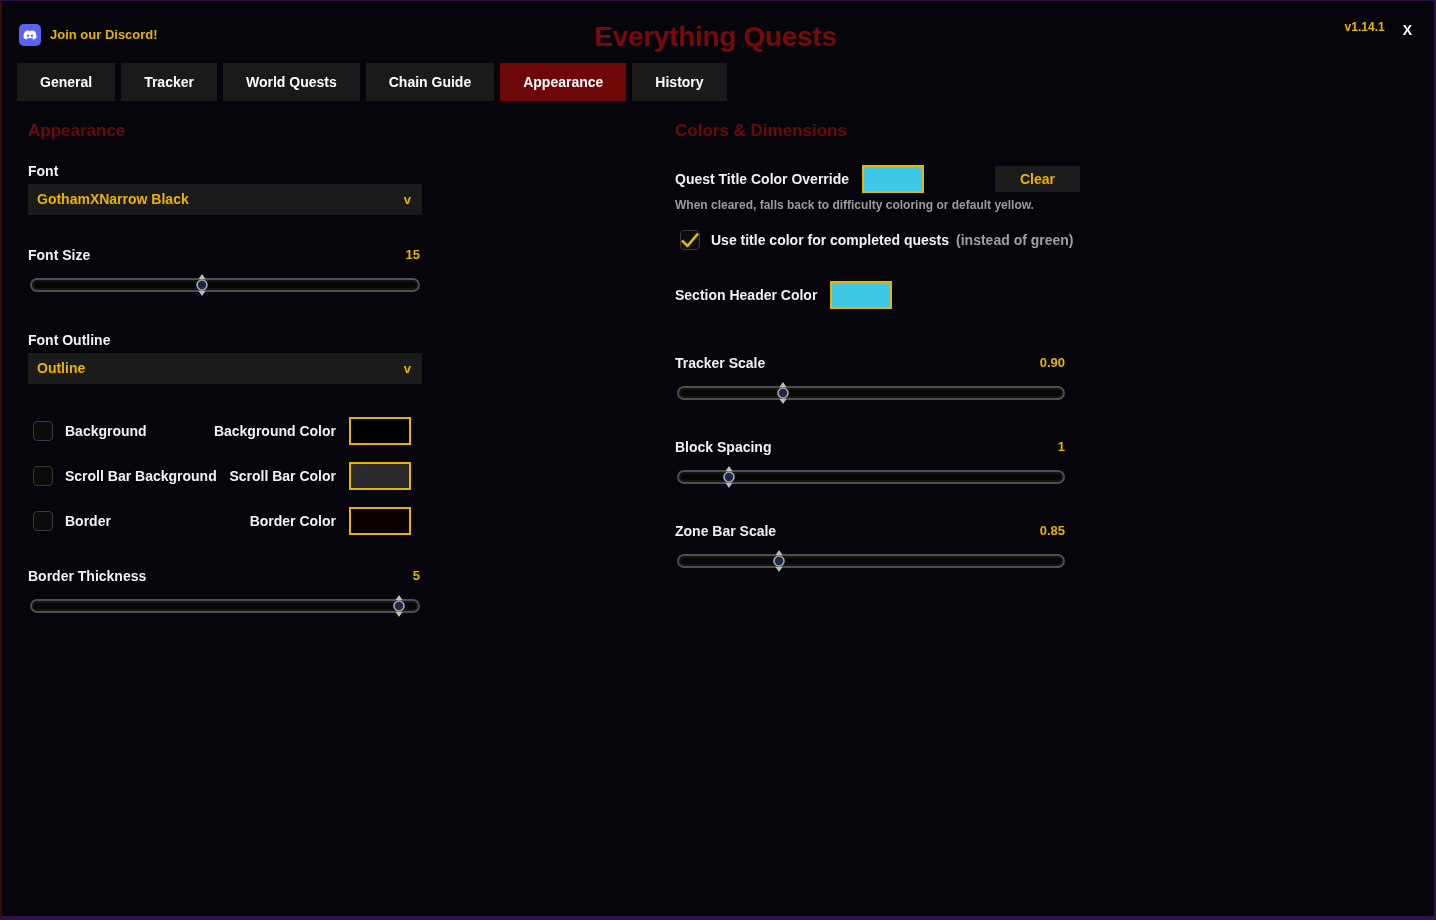  Describe the element at coordinates (1407, 30) in the screenshot. I see `close-button: X` at that location.